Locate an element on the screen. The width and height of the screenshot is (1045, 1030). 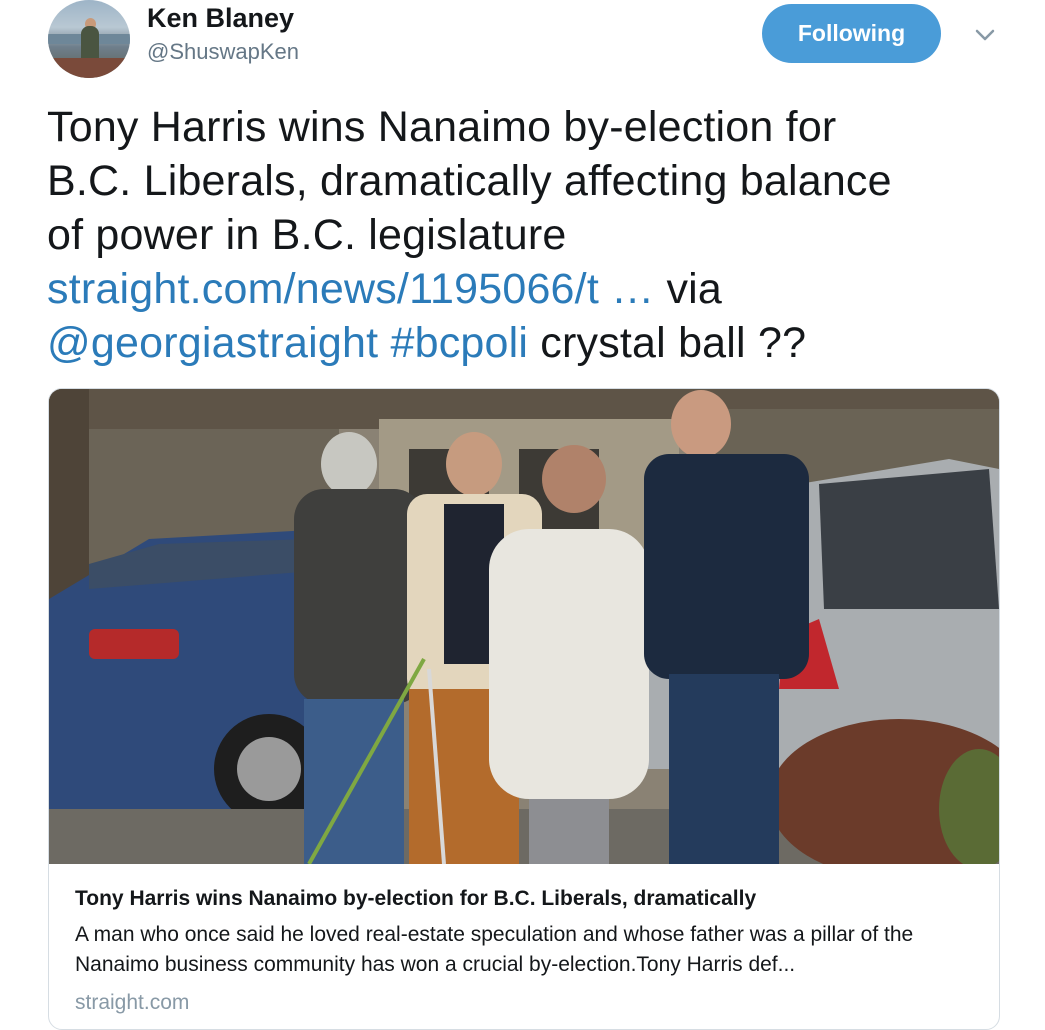
via-text: via is located at coordinates (688, 289).